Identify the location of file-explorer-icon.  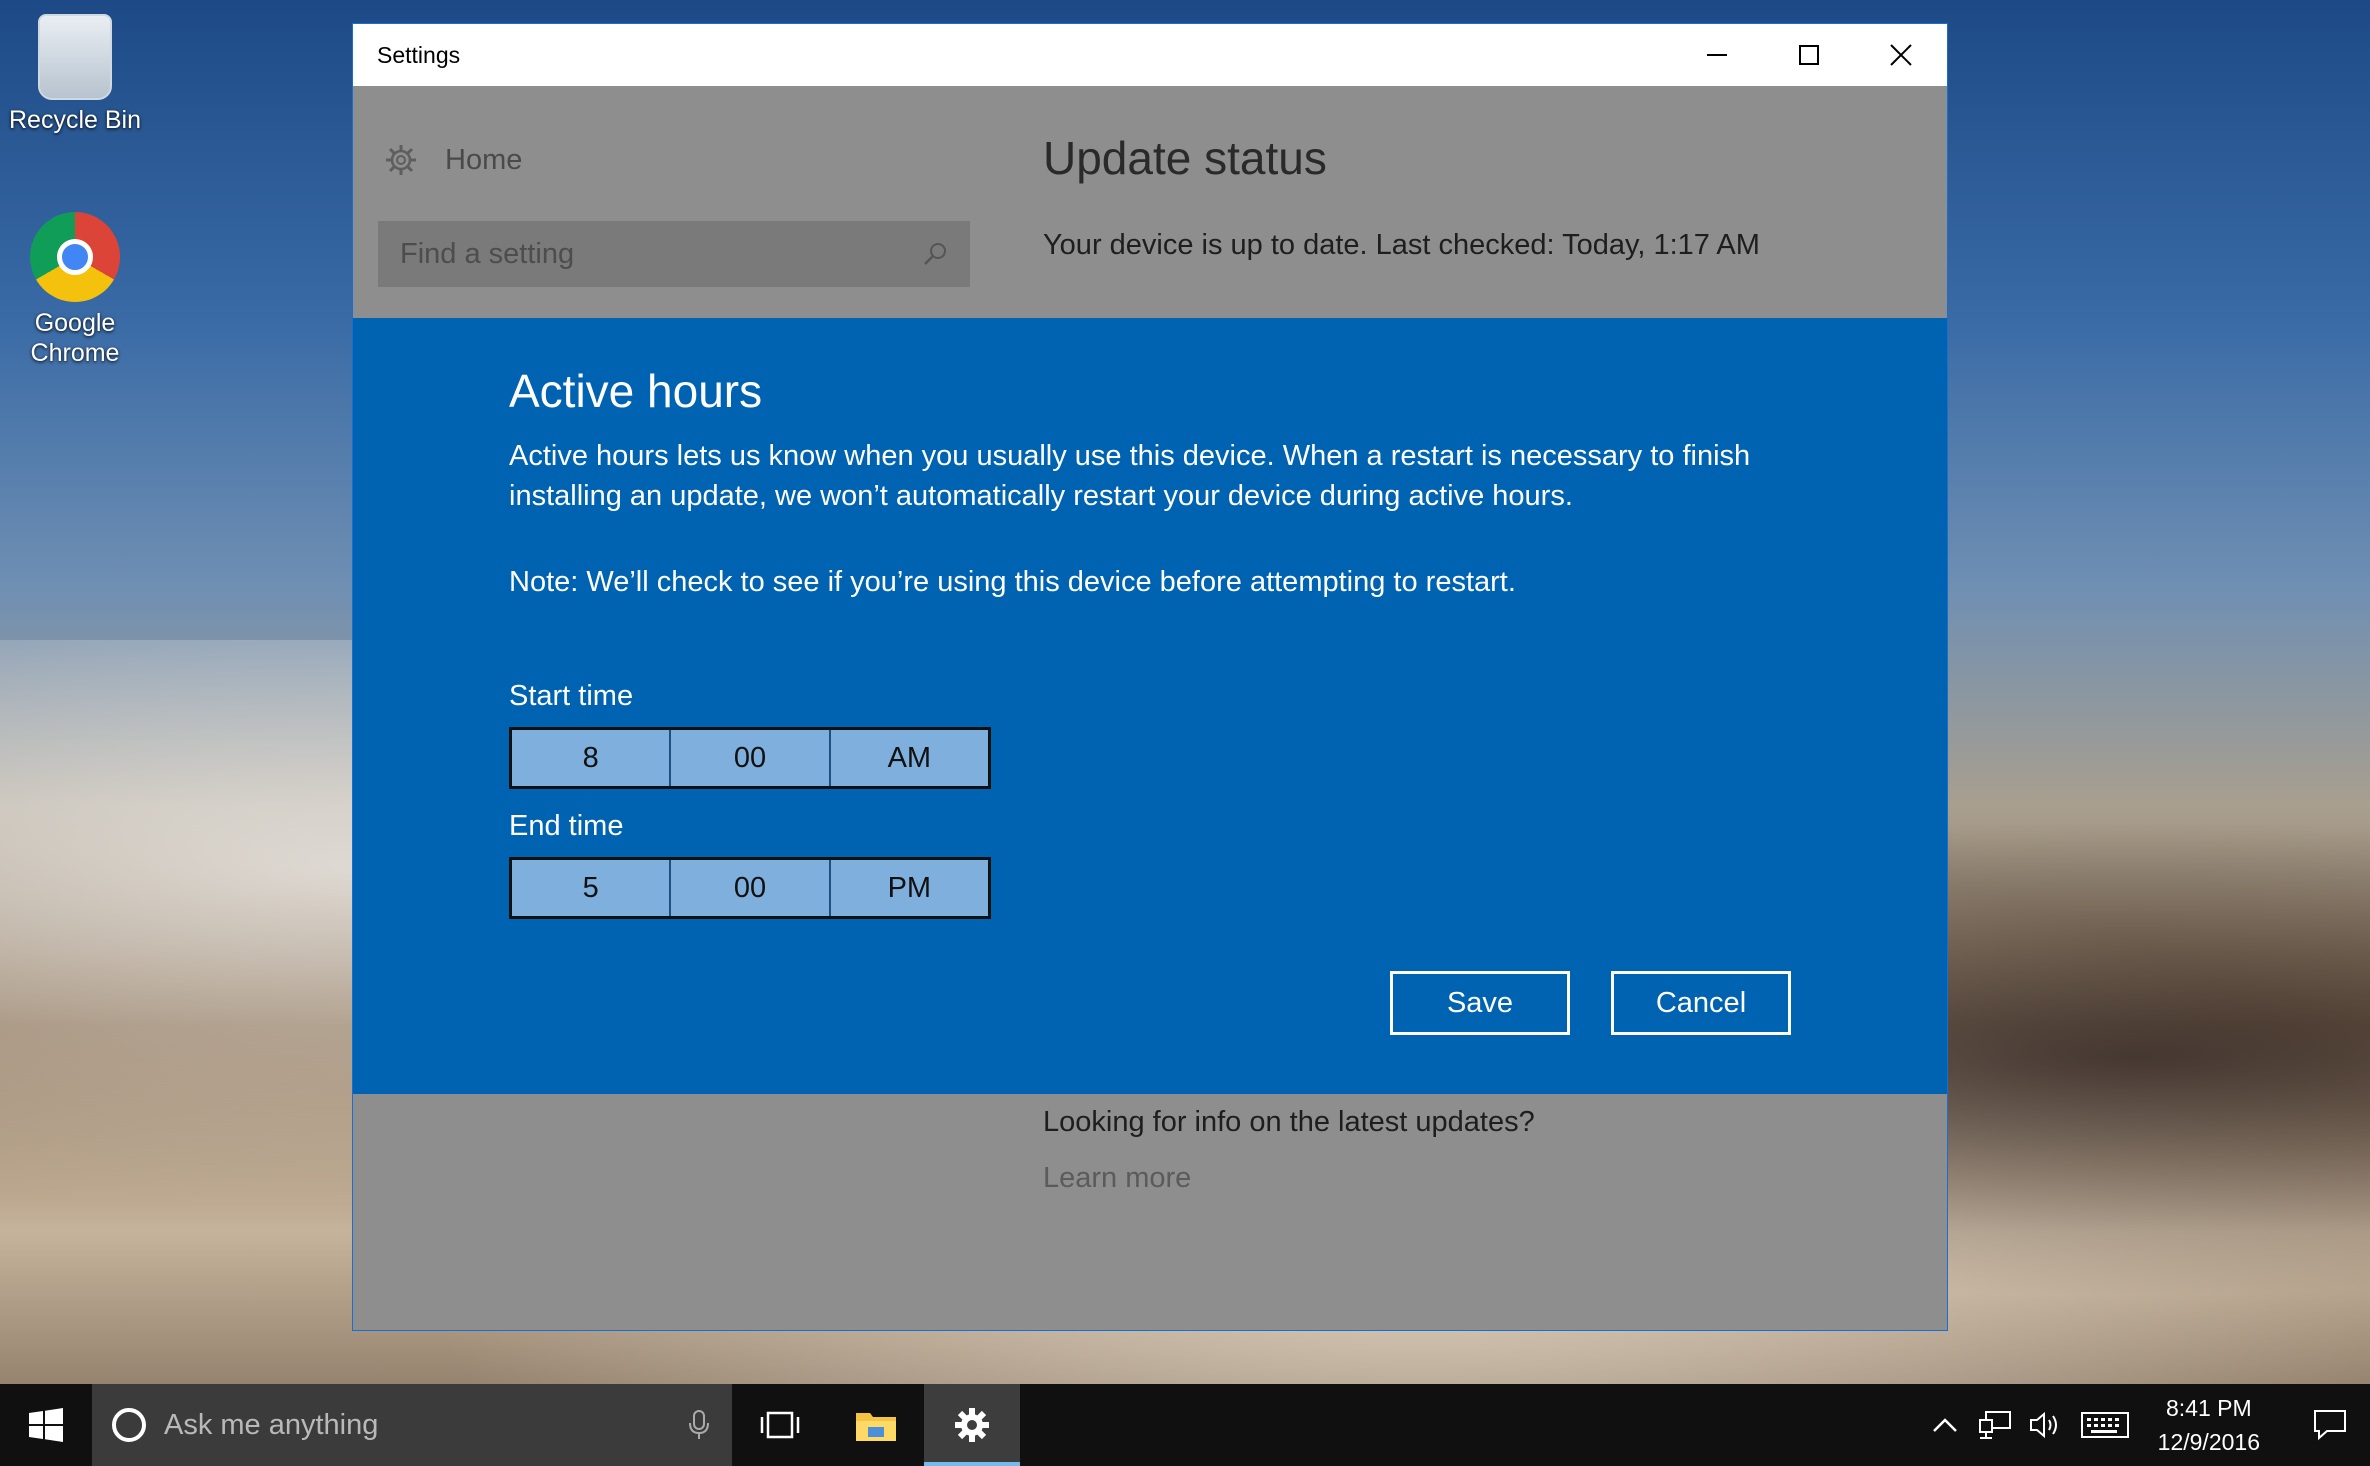
(876, 1427).